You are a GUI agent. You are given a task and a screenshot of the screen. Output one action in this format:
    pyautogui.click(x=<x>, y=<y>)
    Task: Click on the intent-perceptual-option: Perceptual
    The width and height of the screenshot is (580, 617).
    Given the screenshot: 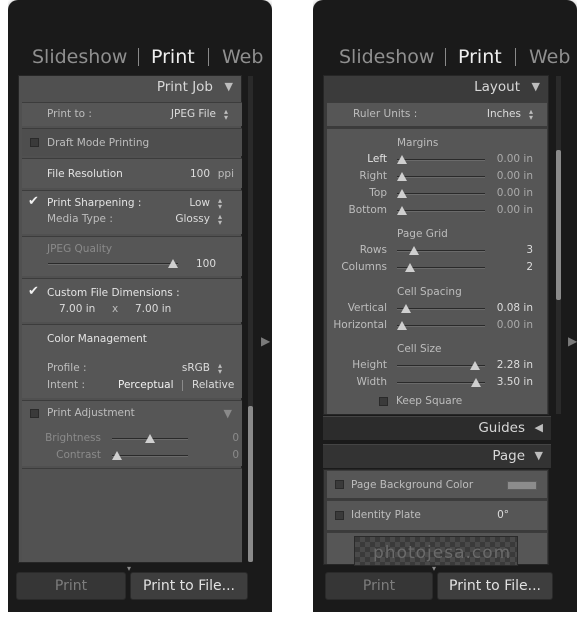 What is the action you would take?
    pyautogui.click(x=146, y=385)
    